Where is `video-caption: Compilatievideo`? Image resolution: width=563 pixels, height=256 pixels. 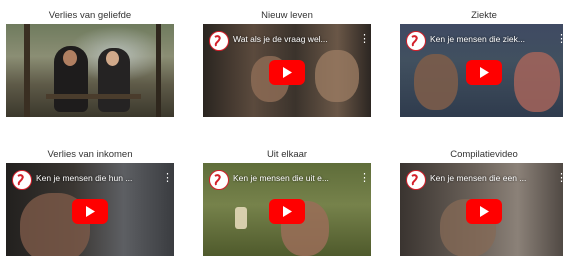 video-caption: Compilatievideo is located at coordinates (484, 154).